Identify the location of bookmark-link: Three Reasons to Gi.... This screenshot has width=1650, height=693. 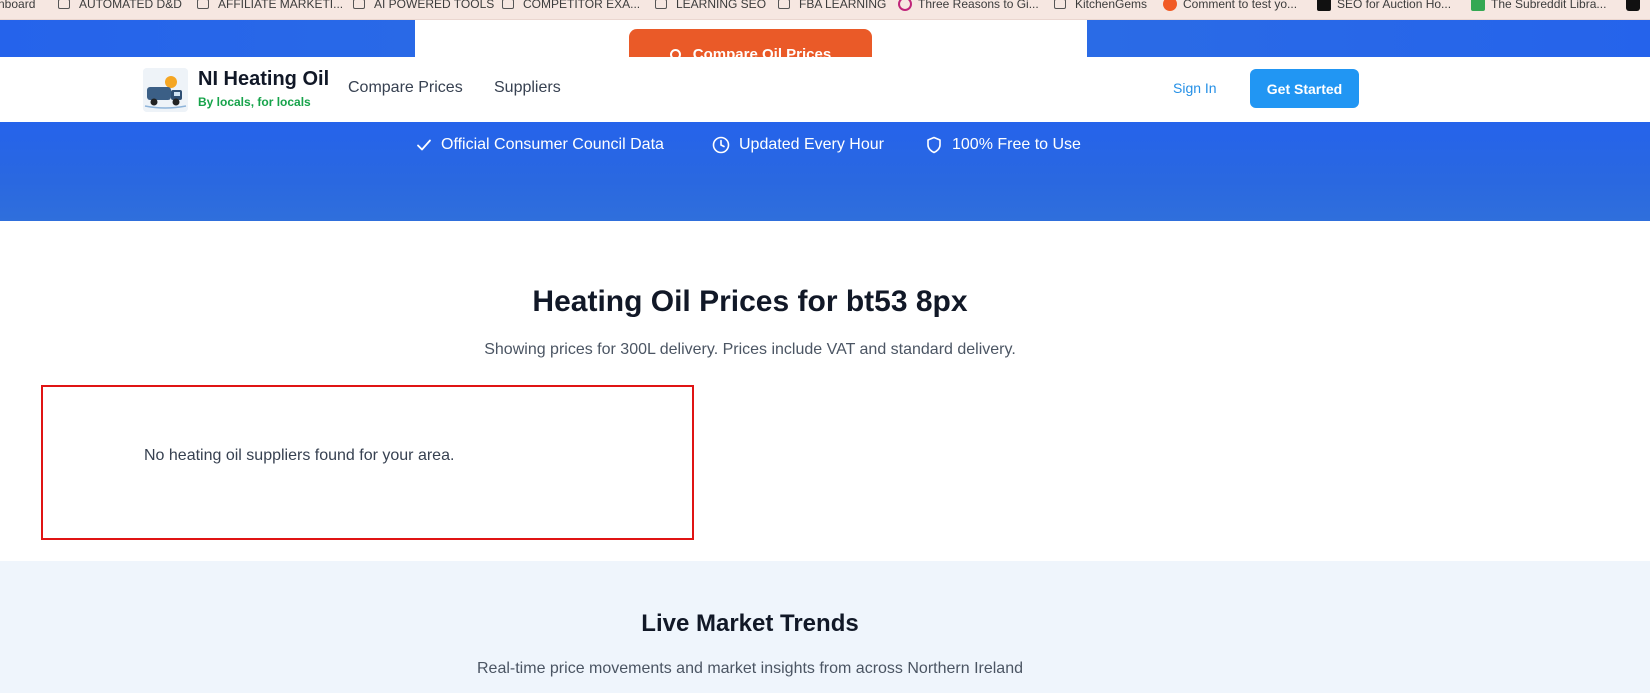
(968, 7).